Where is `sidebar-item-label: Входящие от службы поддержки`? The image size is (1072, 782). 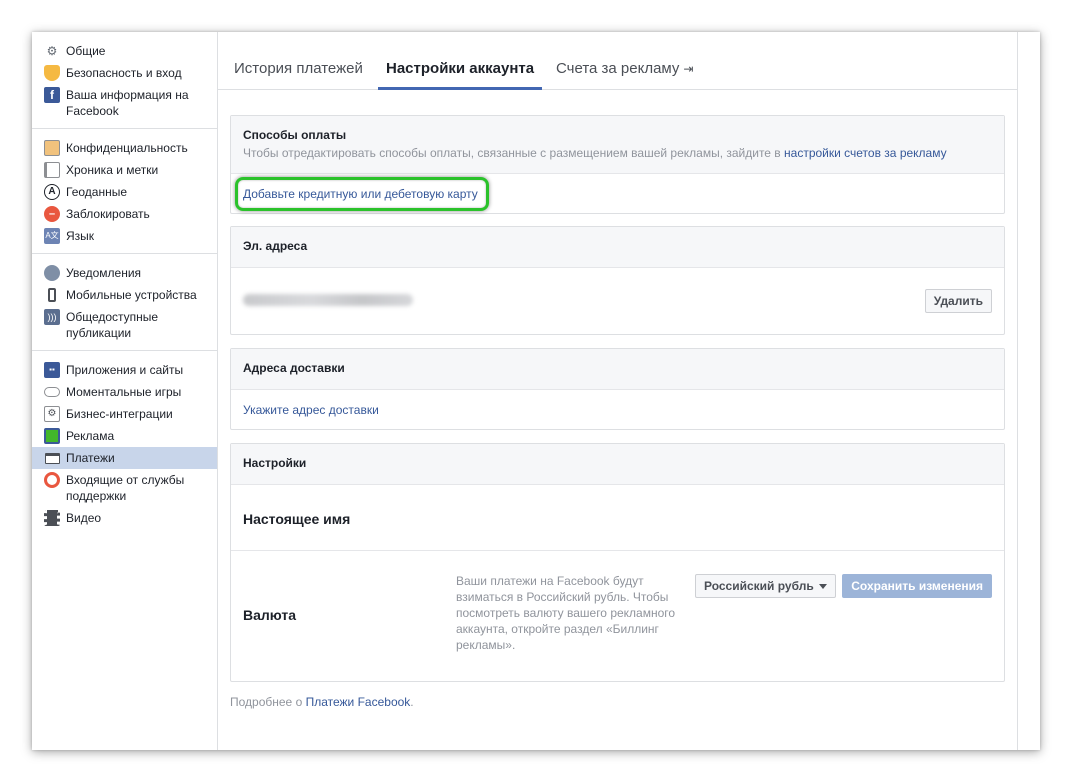
sidebar-item-label: Входящие от службы поддержки is located at coordinates (125, 488).